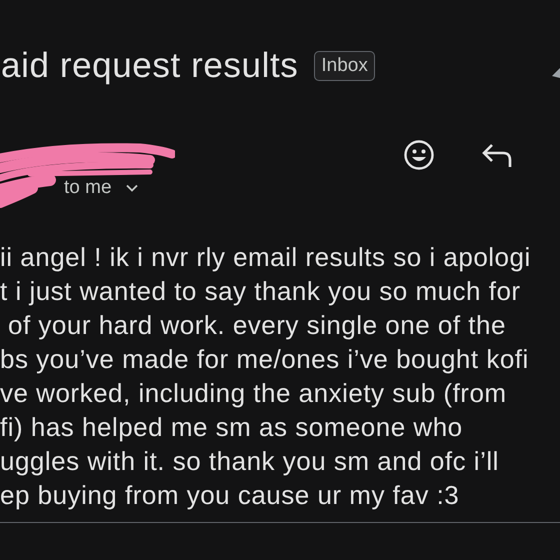 The image size is (560, 560). I want to click on chevron-icon, so click(132, 188).